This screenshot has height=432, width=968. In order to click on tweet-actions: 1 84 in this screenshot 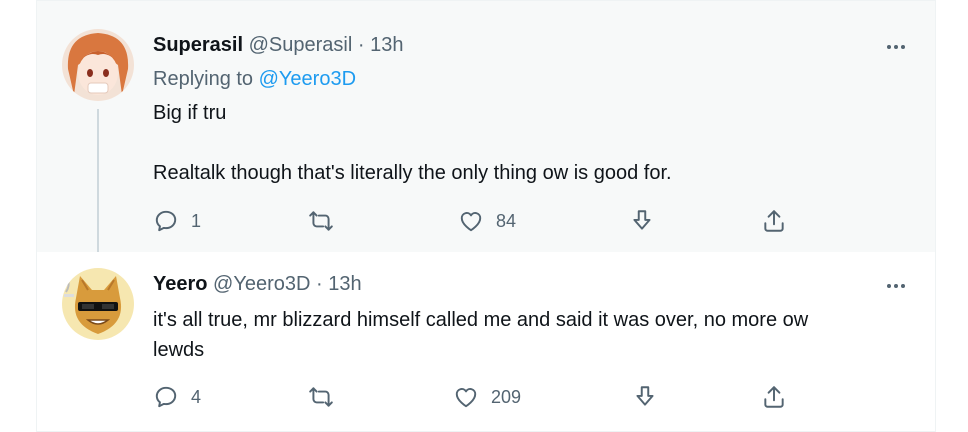, I will do `click(483, 221)`.